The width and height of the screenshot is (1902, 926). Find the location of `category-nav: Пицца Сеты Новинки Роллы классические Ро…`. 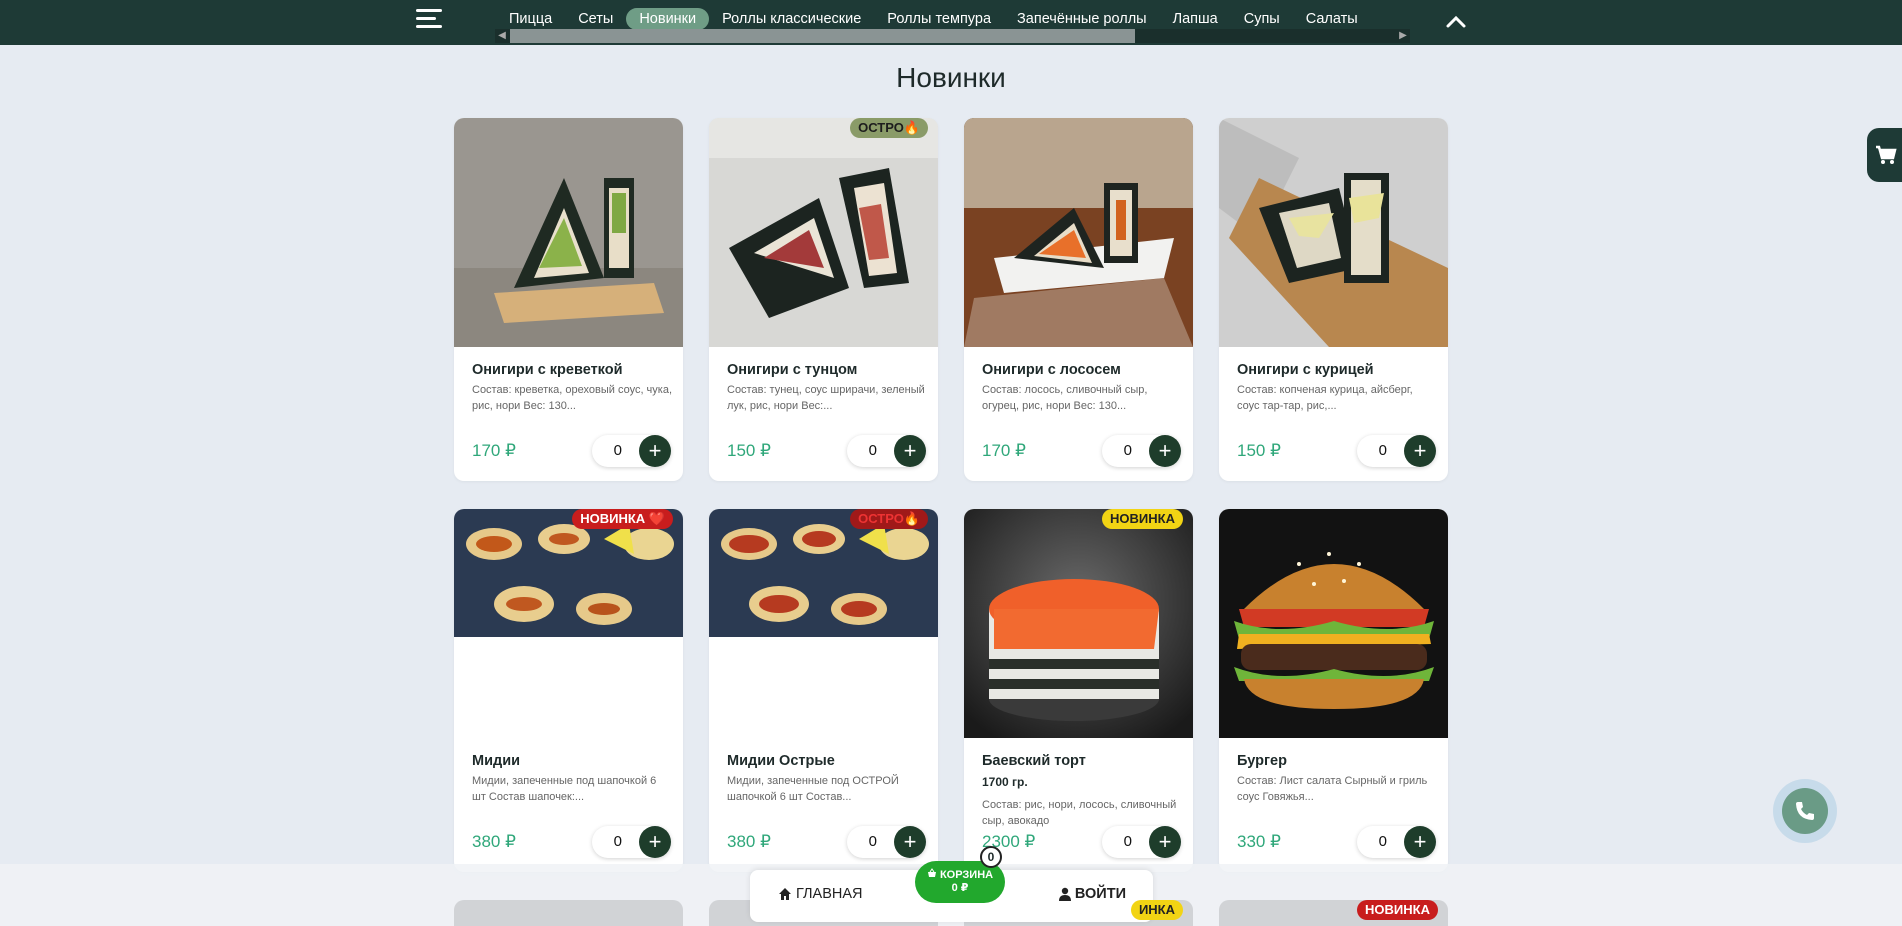

category-nav: Пицца Сеты Новинки Роллы классические Ро… is located at coordinates (933, 19).